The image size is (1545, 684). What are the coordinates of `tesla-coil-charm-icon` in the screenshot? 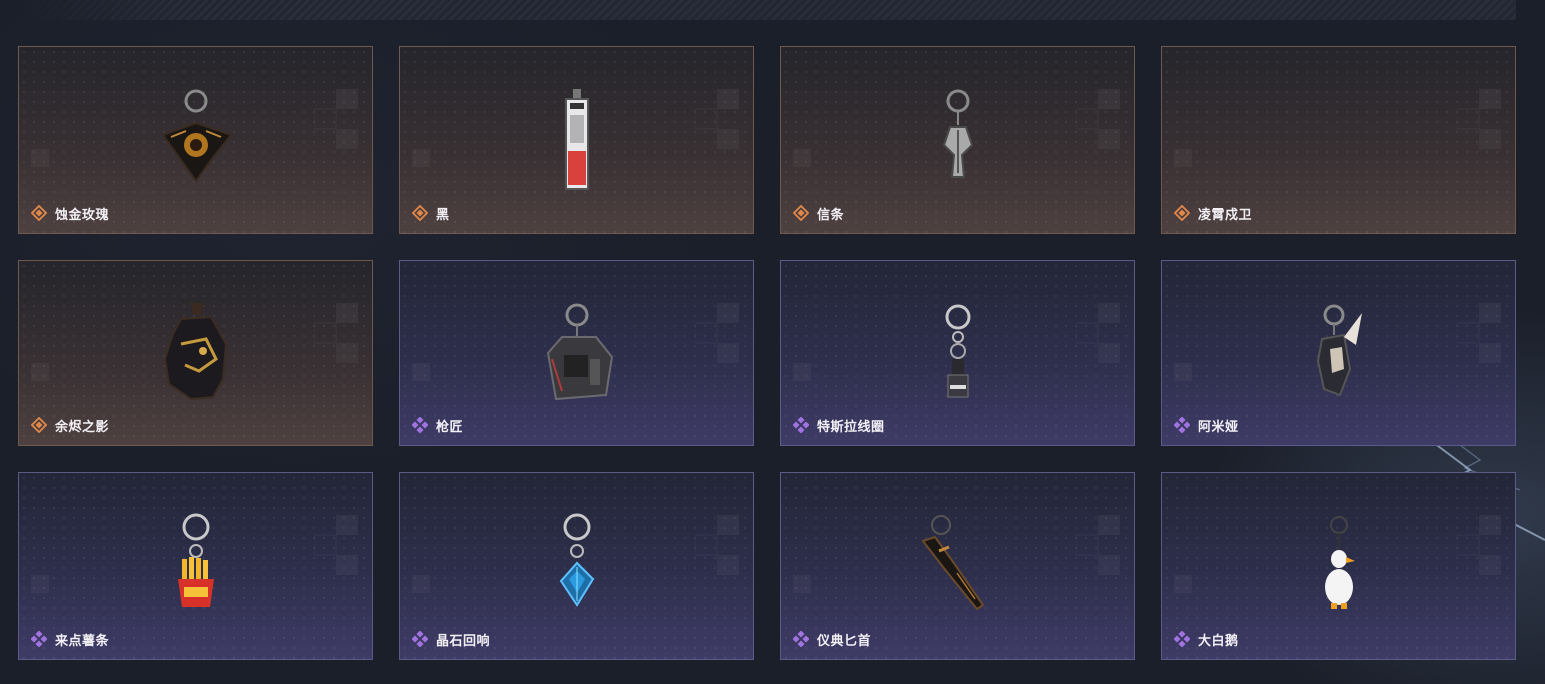 It's located at (957, 351).